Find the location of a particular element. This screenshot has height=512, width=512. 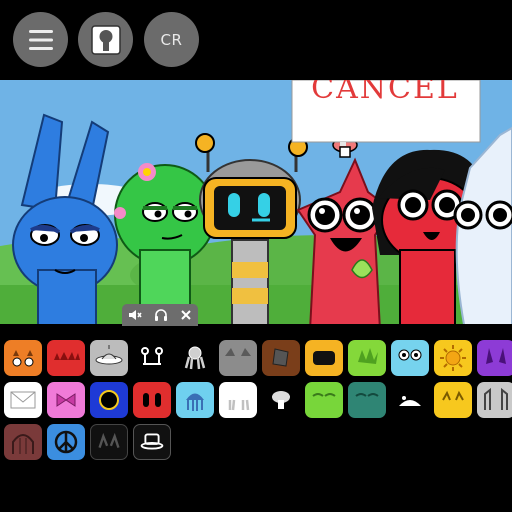

sound-control-tray is located at coordinates (160, 315).